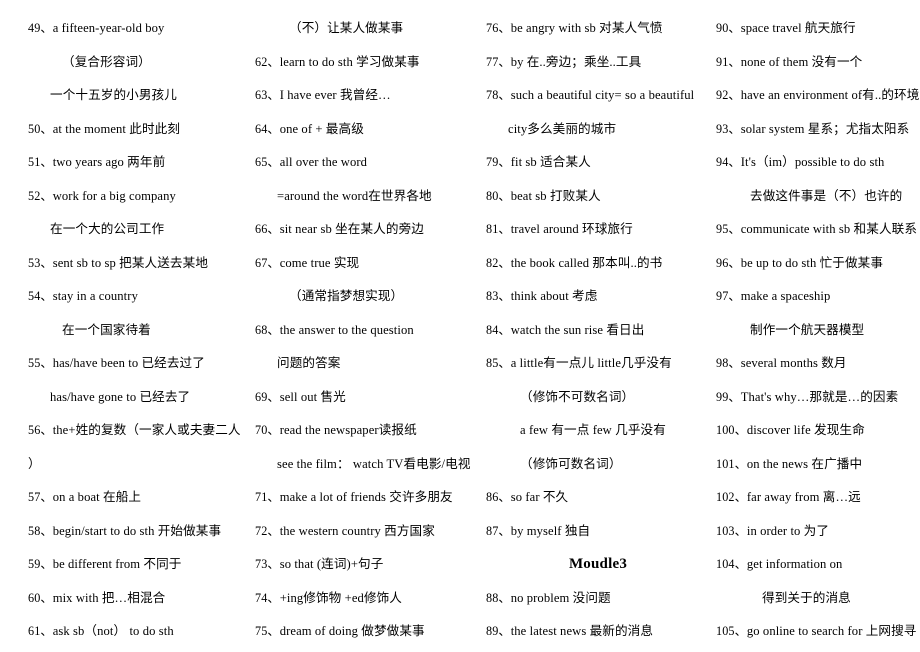 This screenshot has width=920, height=652. What do you see at coordinates (498, 262) in the screenshot?
I see `entry-number: 82、` at bounding box center [498, 262].